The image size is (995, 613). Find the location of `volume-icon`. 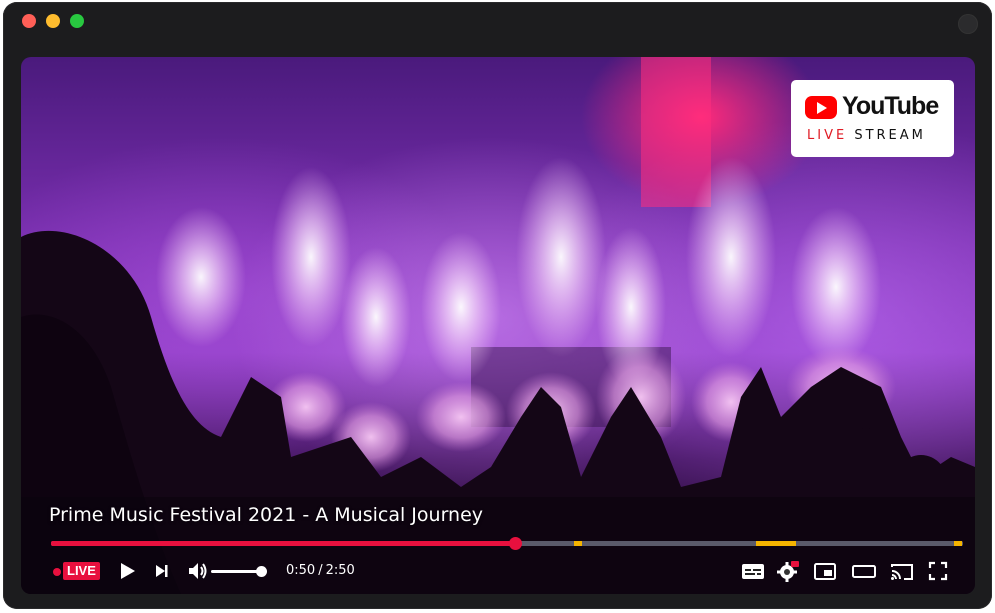

volume-icon is located at coordinates (199, 571).